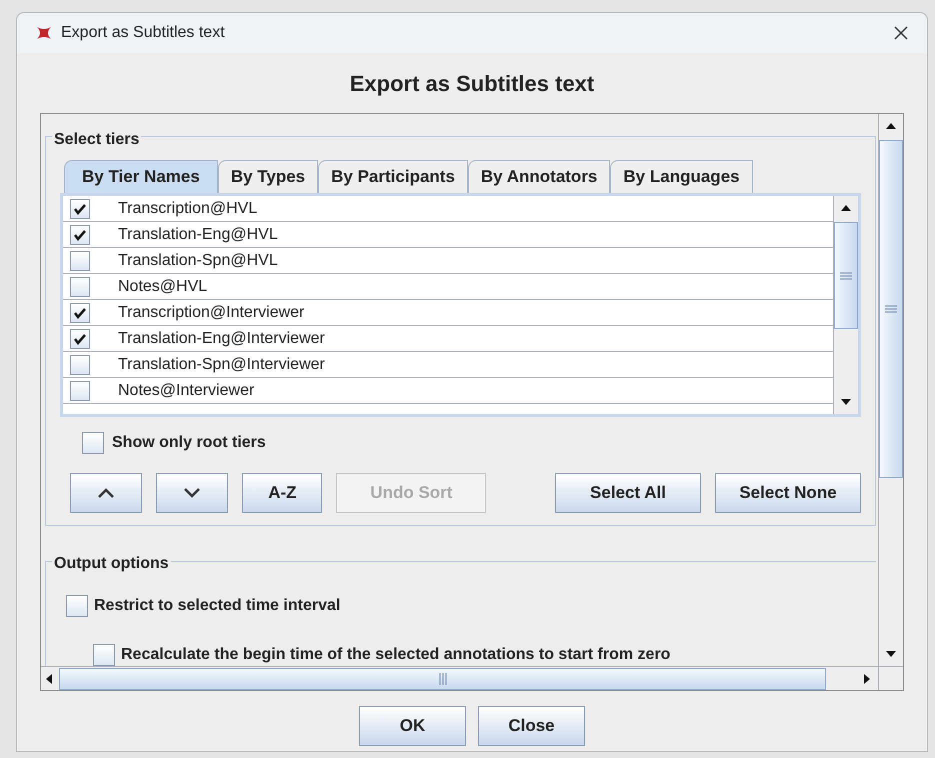 The height and width of the screenshot is (758, 935). I want to click on tab: By Participants, so click(393, 176).